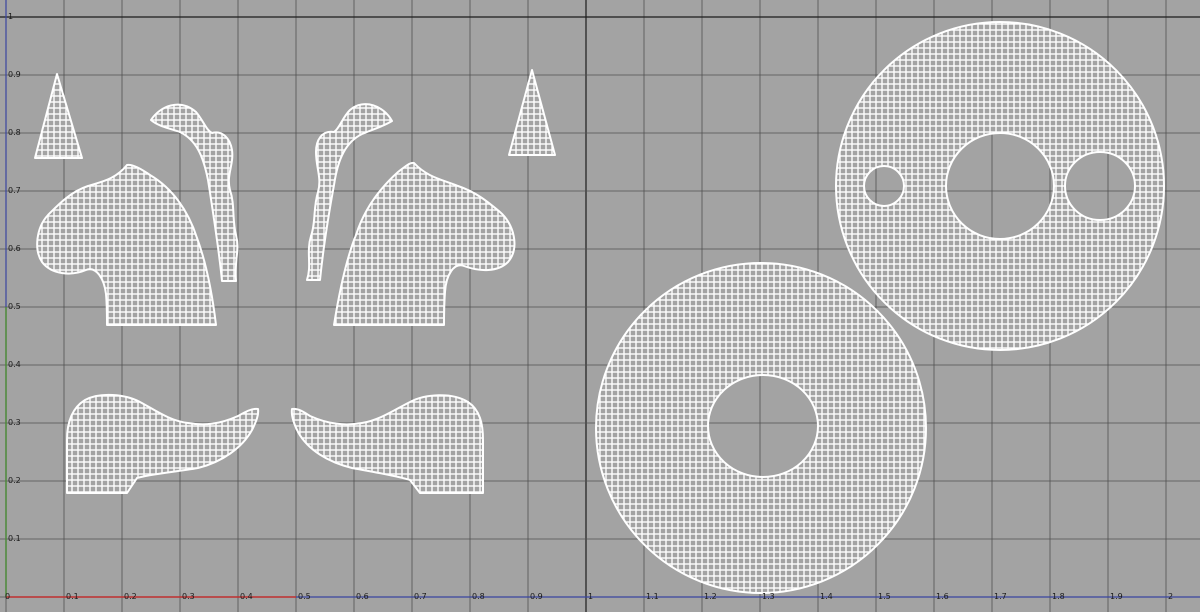  Describe the element at coordinates (14, 422) in the screenshot. I see `v-tick-label: 0.3` at that location.